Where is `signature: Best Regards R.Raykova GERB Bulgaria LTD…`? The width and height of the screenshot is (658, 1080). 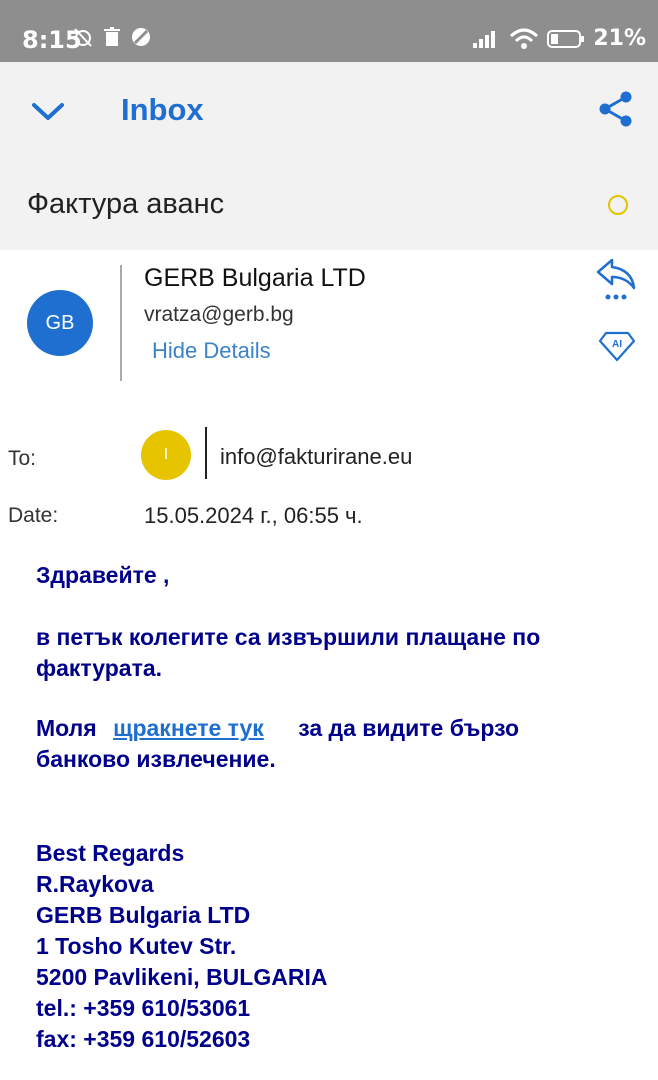 signature: Best Regards R.Raykova GERB Bulgaria LTD… is located at coordinates (181, 946).